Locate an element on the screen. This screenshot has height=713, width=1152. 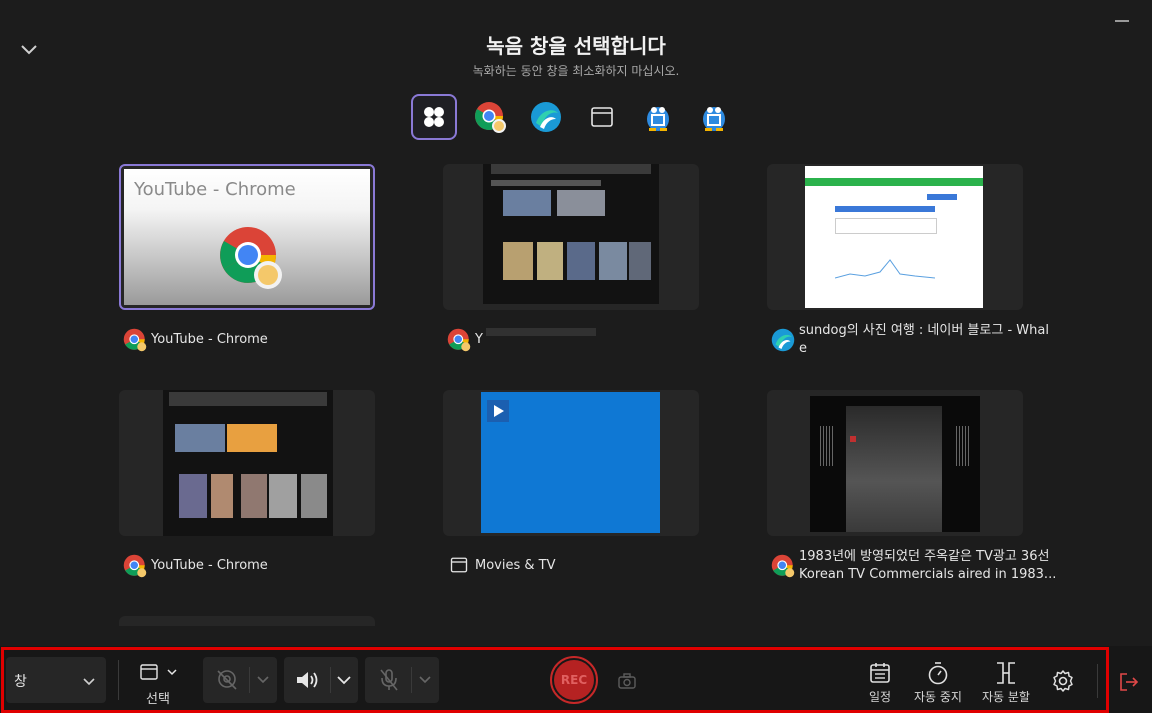
window-caption: sundog의 사진 여행 : 네이버 블로그 - Whale is located at coordinates (924, 339).